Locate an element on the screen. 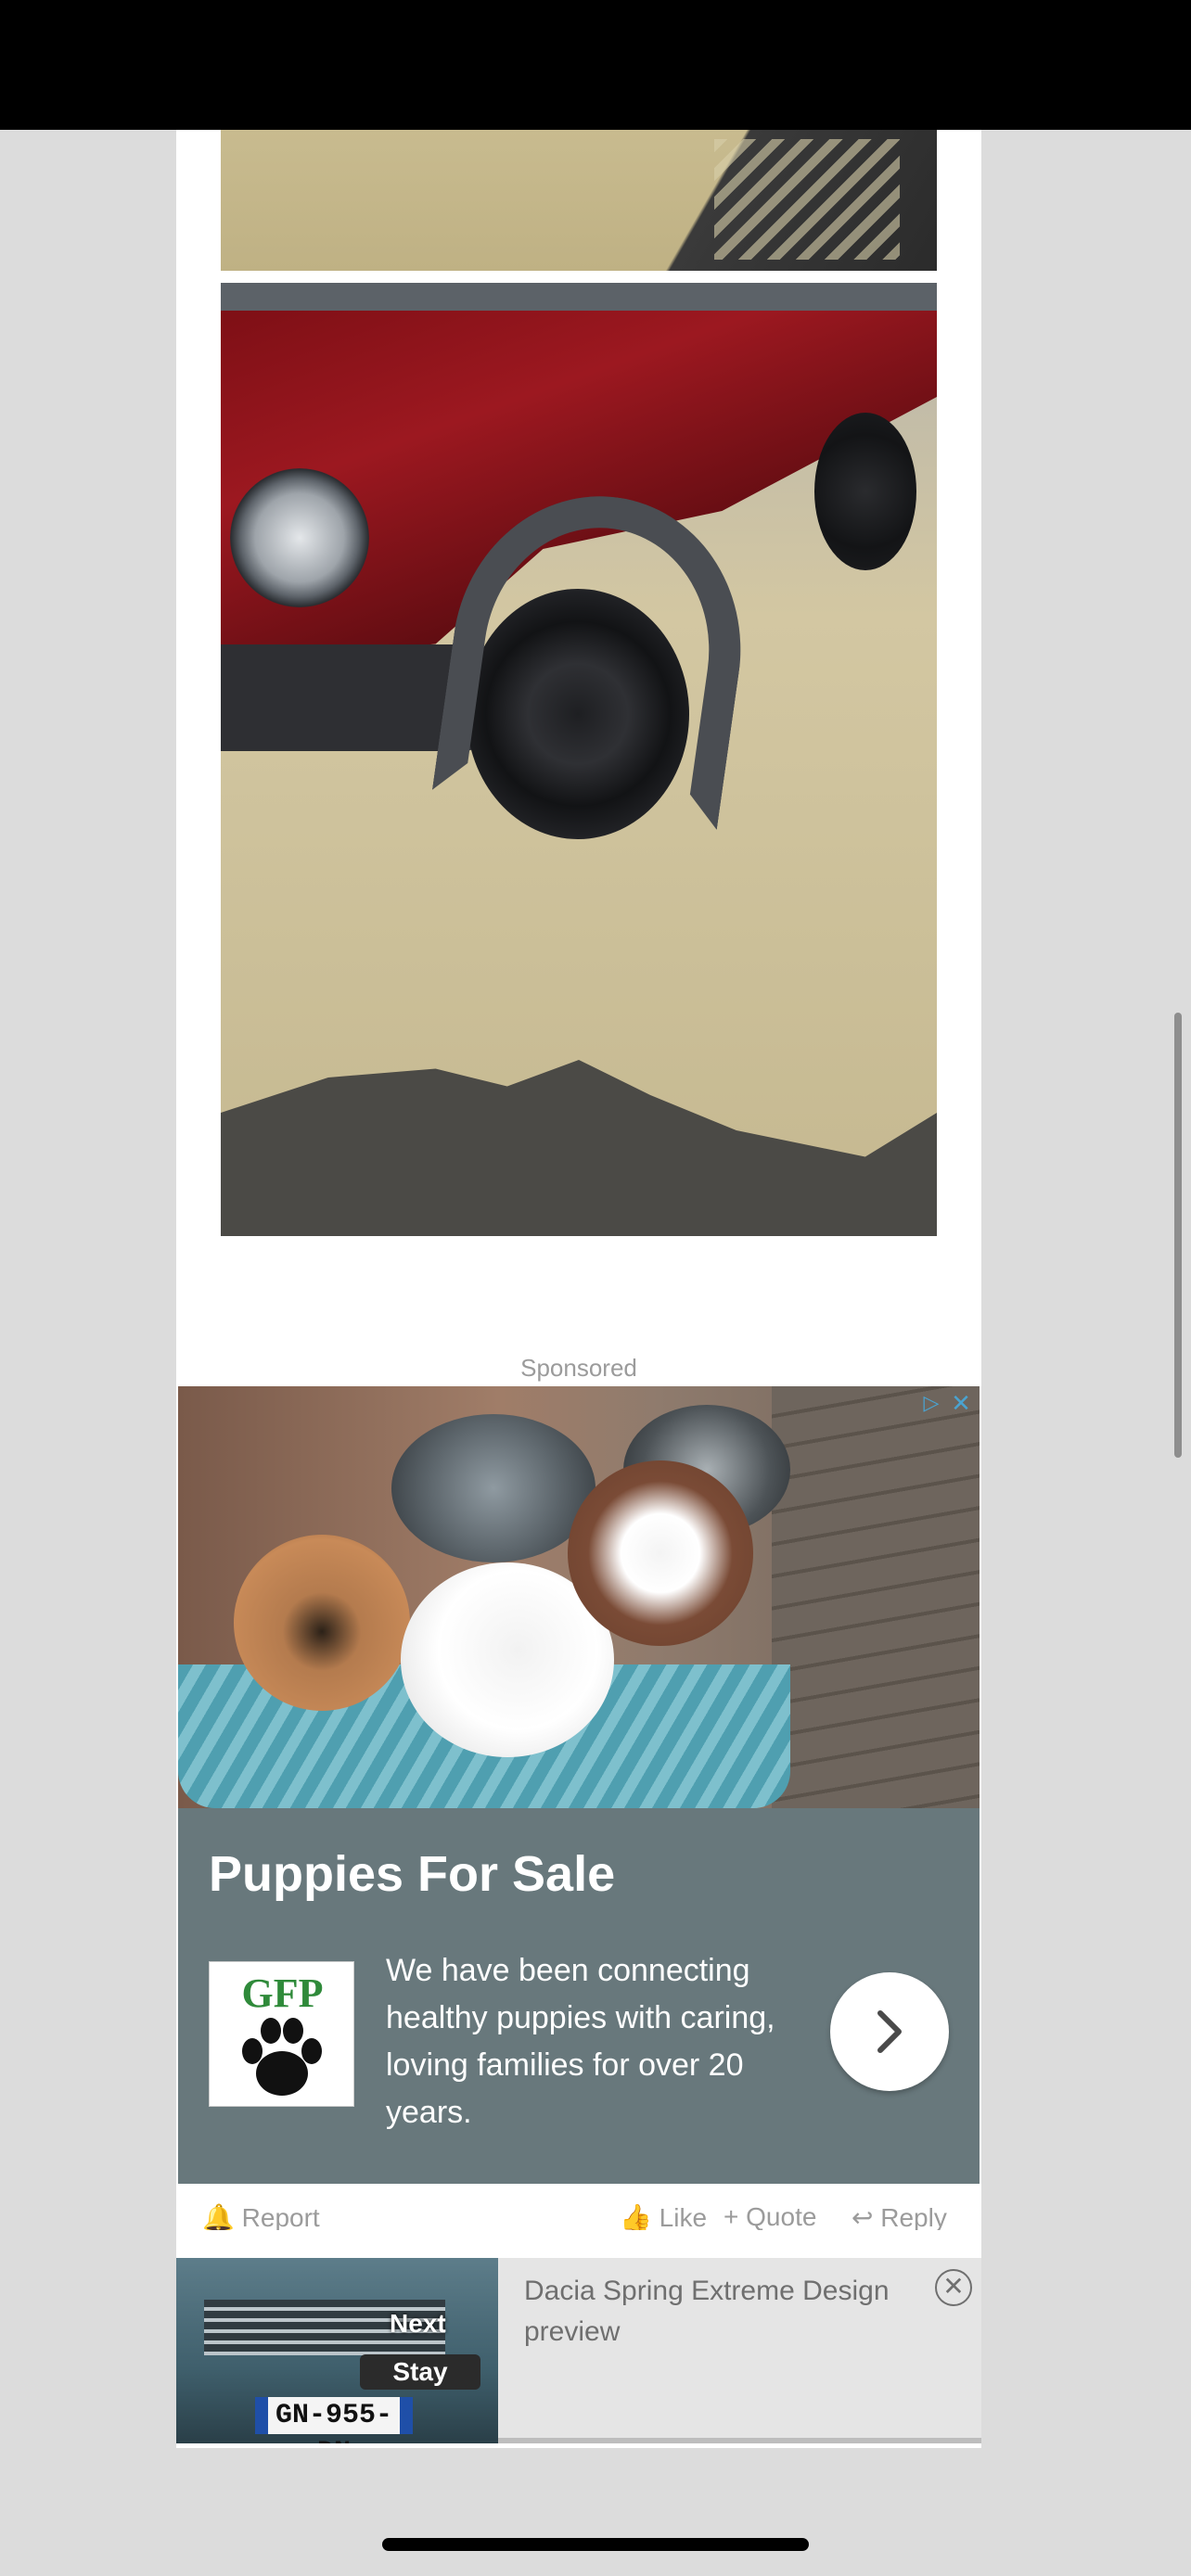 The height and width of the screenshot is (2576, 1191). chevron-right-icon is located at coordinates (889, 2032).